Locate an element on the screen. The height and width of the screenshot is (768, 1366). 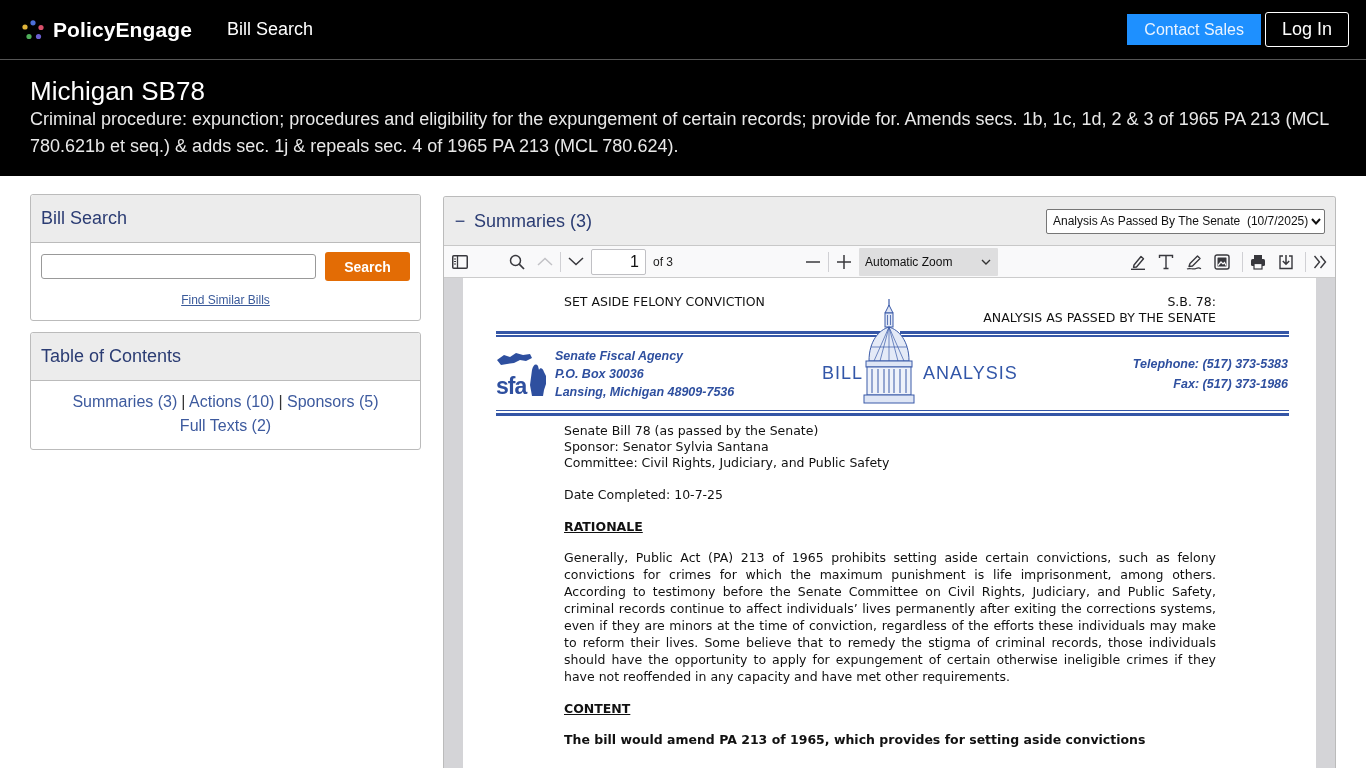
toc-link: Actions (10) is located at coordinates (232, 401).